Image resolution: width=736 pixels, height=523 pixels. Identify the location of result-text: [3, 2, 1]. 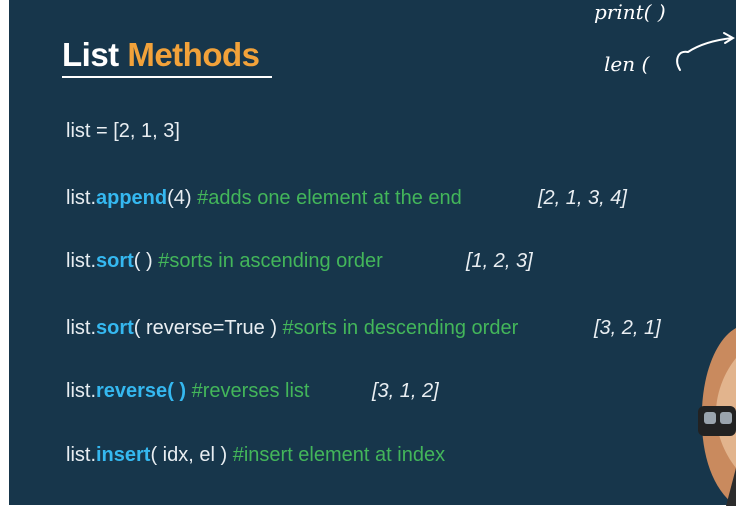
(627, 328).